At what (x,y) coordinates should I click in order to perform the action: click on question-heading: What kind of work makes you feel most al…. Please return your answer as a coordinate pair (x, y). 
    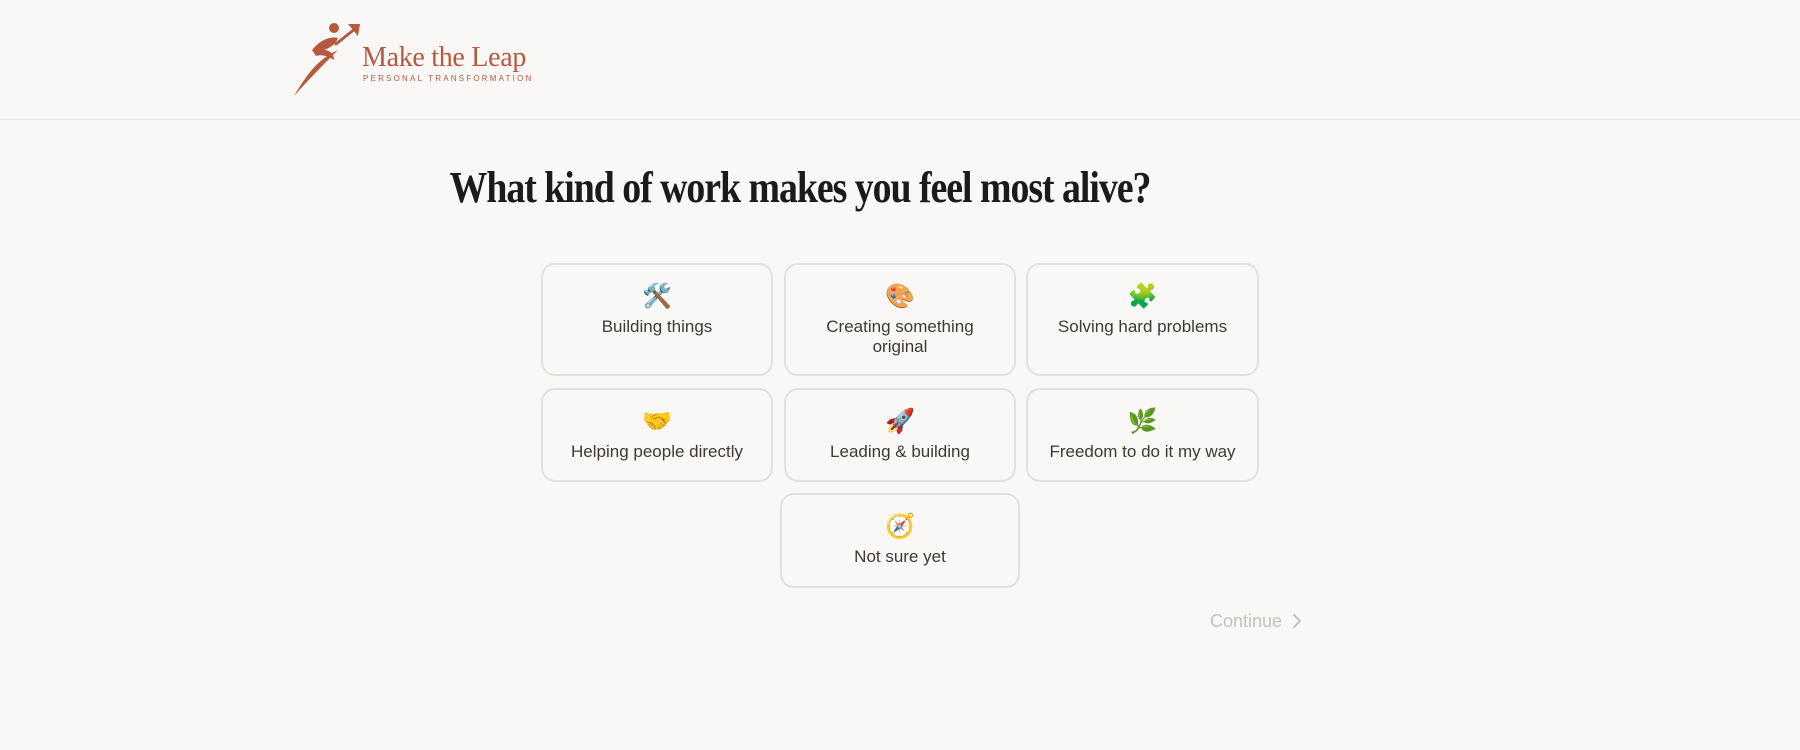
    Looking at the image, I should click on (800, 187).